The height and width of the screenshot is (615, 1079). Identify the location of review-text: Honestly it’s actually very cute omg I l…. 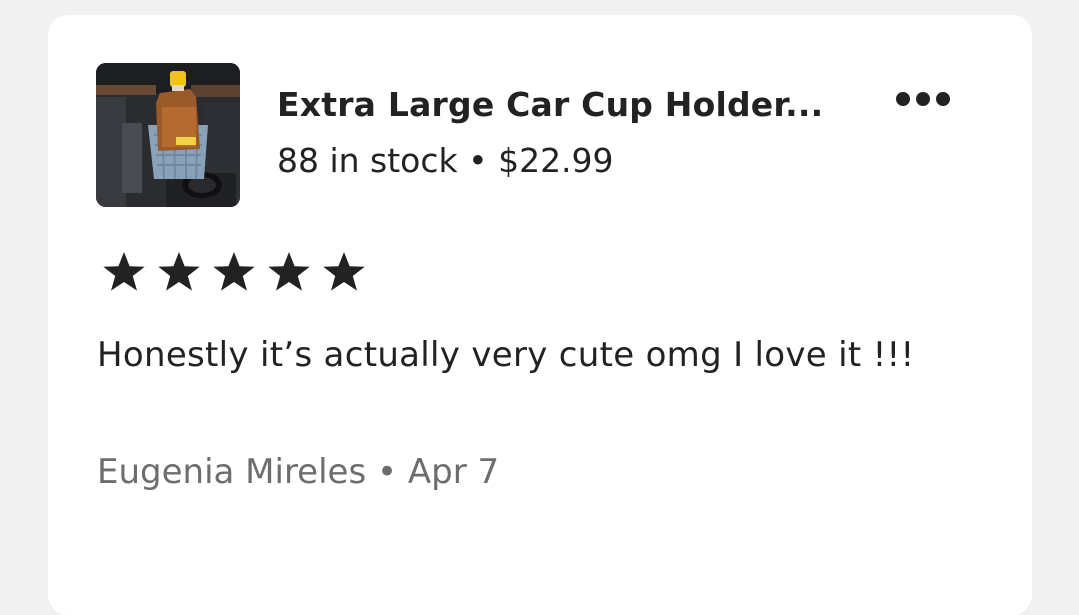
(506, 355).